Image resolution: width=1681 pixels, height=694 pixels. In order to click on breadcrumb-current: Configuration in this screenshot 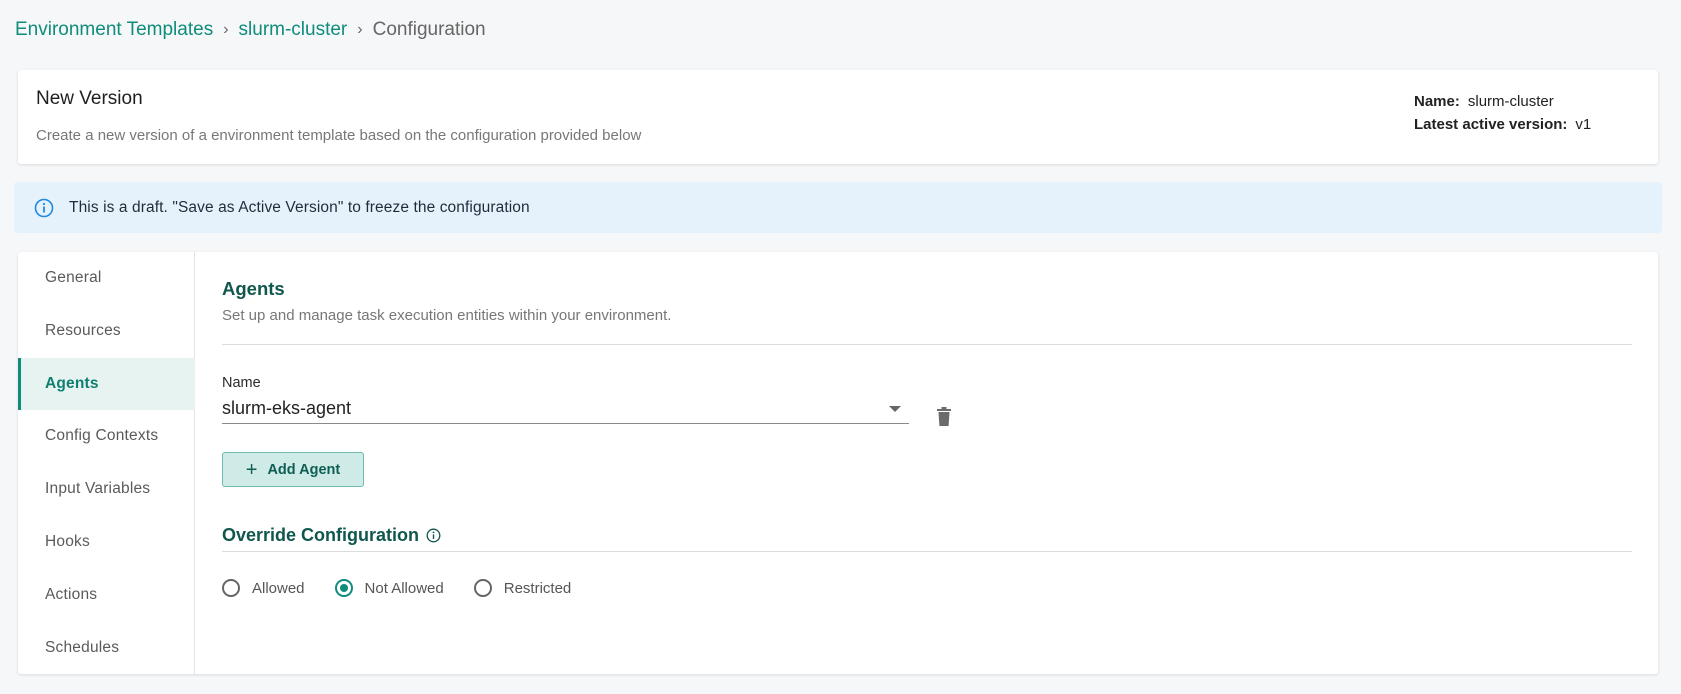, I will do `click(429, 29)`.